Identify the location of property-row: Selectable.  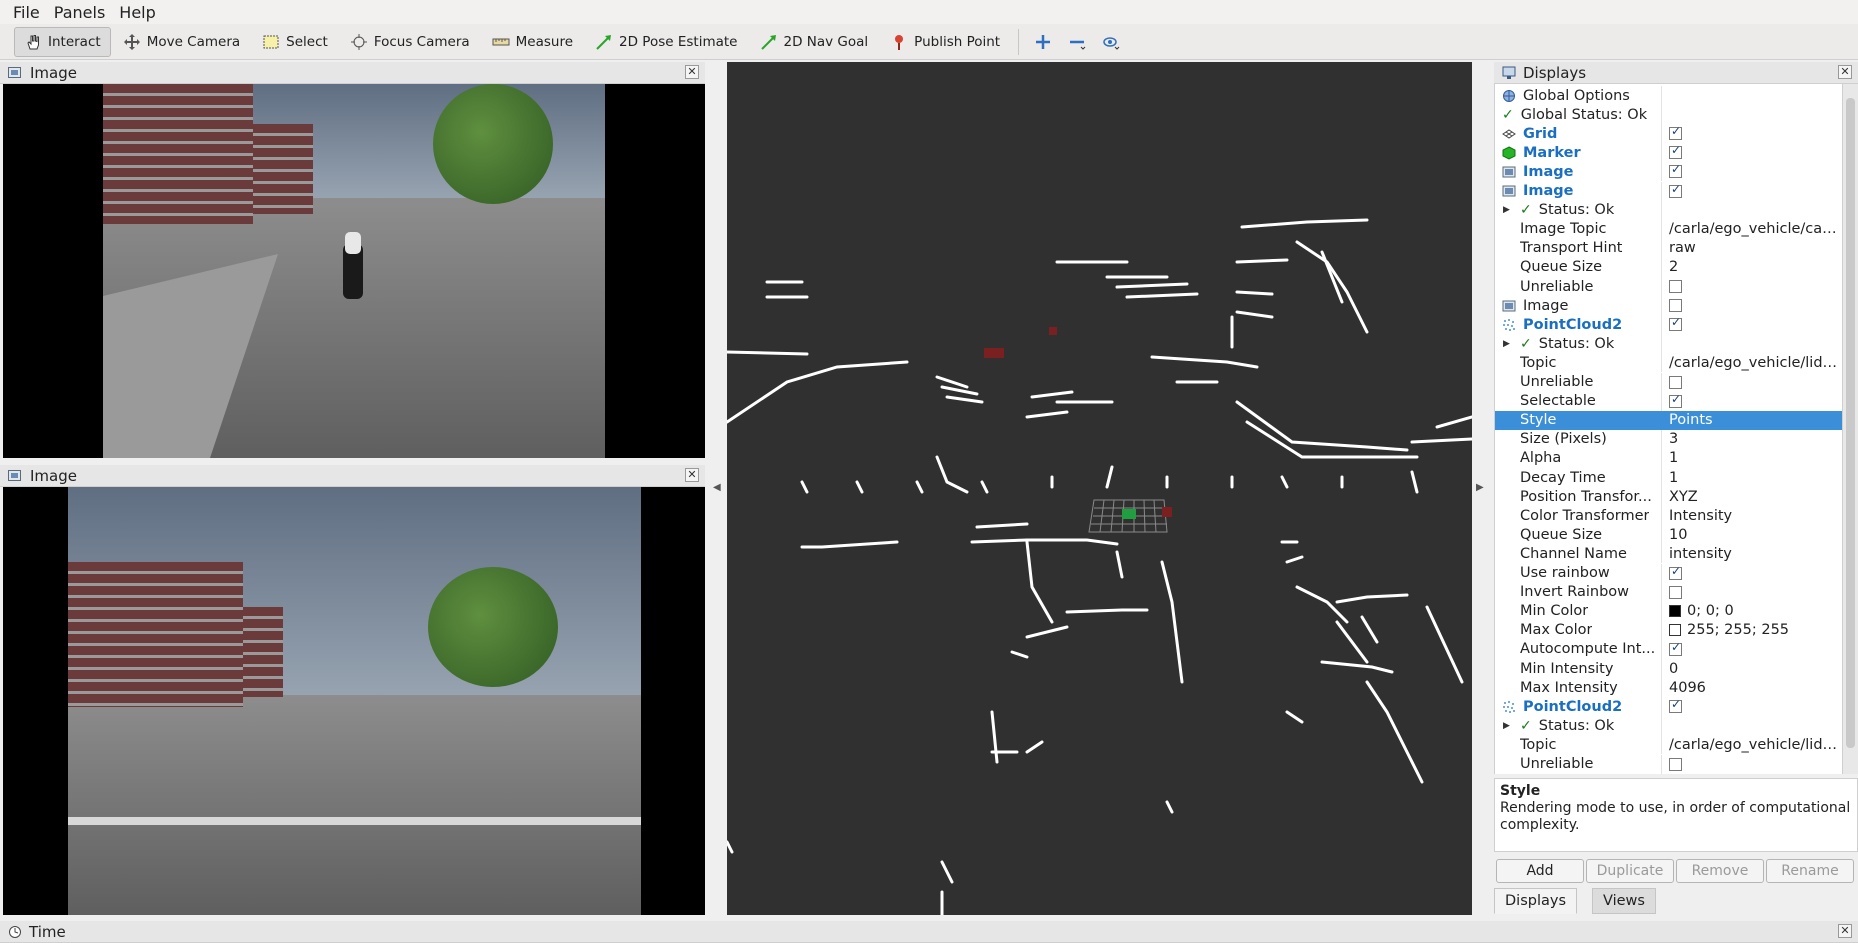
(1668, 401).